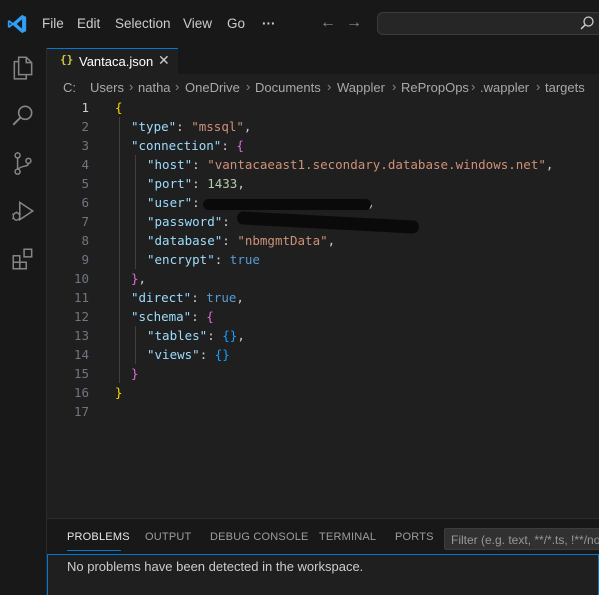 This screenshot has width=599, height=595. Describe the element at coordinates (85, 221) in the screenshot. I see `line-number: 7` at that location.